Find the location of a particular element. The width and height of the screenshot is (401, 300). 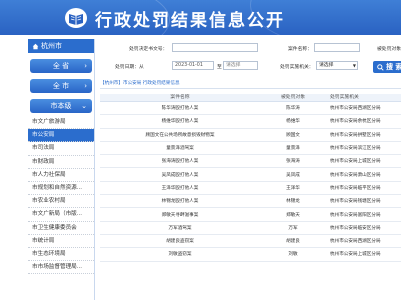

level-button-city-level: 市本级 ⌄ is located at coordinates (61, 106).